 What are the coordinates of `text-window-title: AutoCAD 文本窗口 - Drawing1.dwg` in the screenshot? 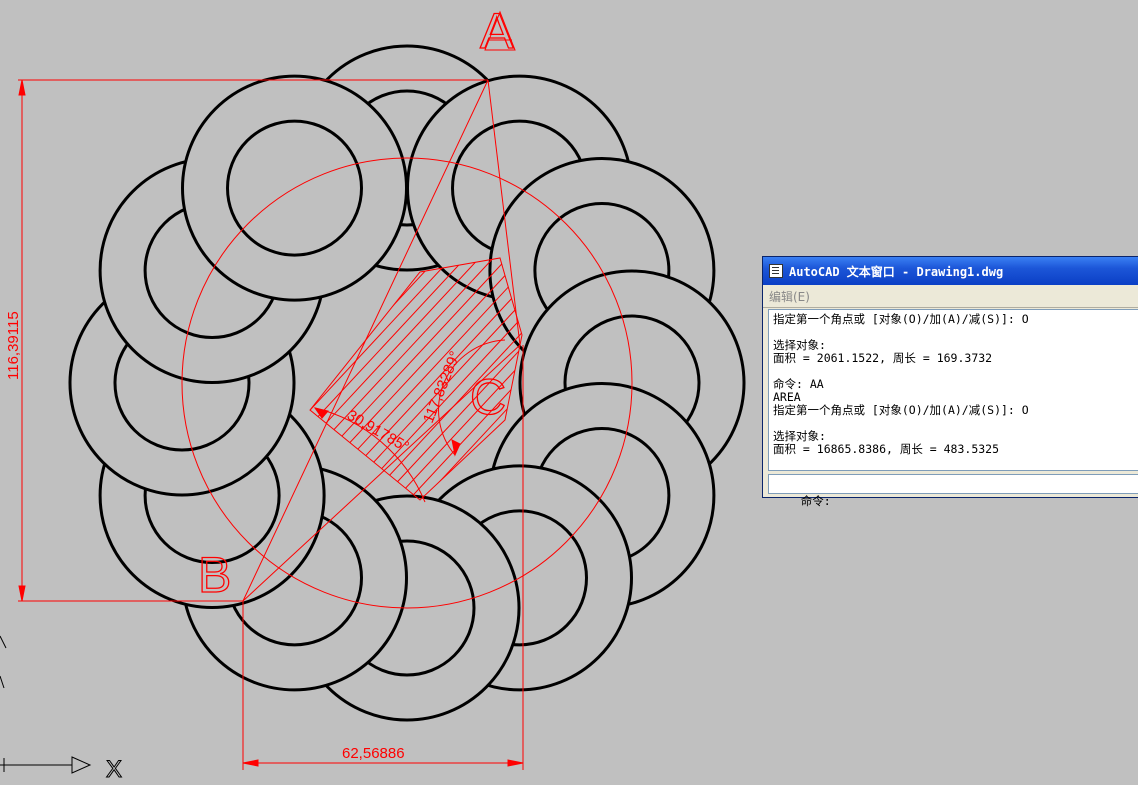 It's located at (896, 271).